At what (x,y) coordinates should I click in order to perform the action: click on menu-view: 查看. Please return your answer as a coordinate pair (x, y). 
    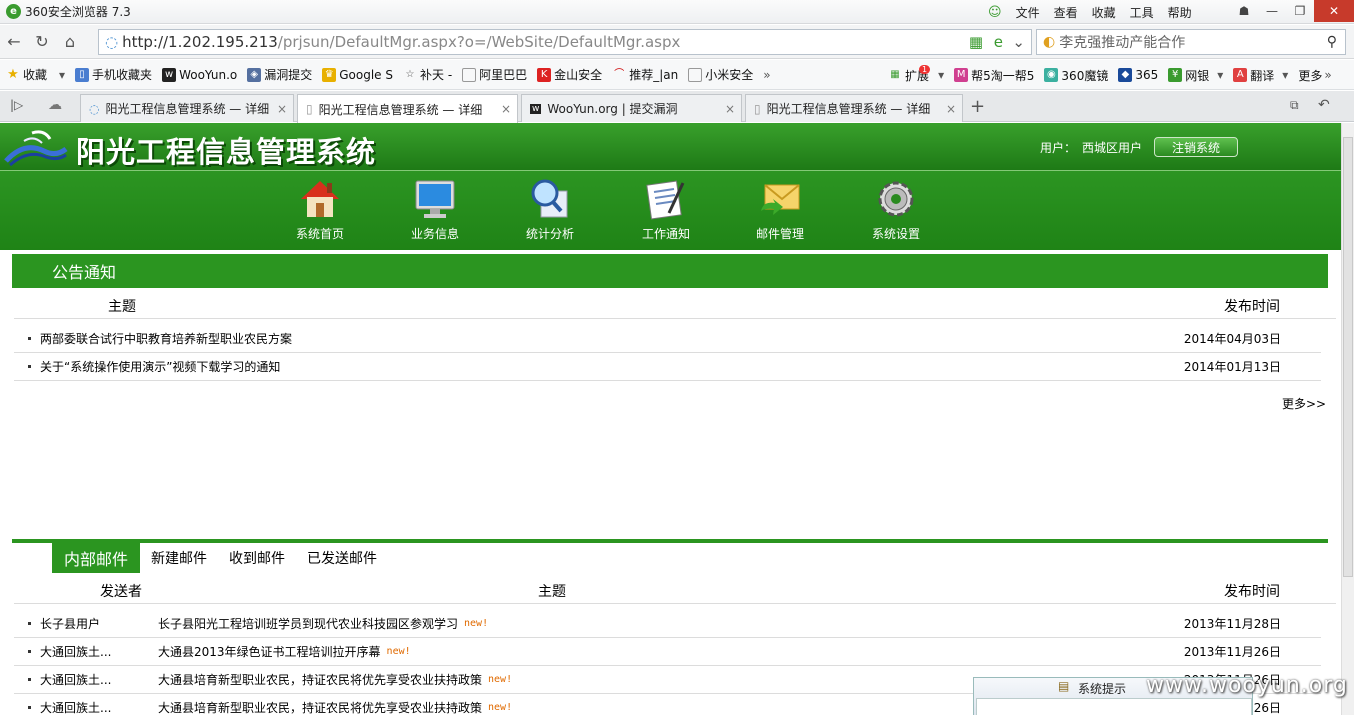
    Looking at the image, I should click on (1066, 12).